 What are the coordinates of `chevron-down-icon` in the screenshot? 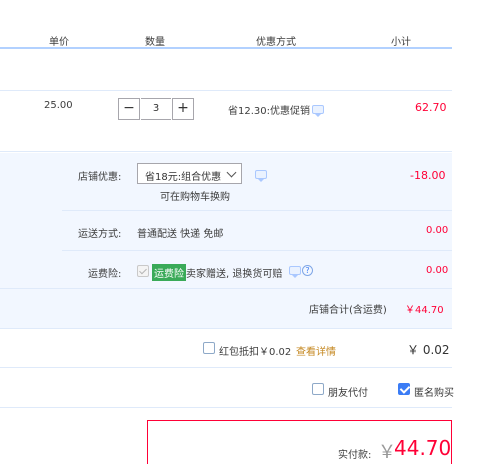 It's located at (231, 172).